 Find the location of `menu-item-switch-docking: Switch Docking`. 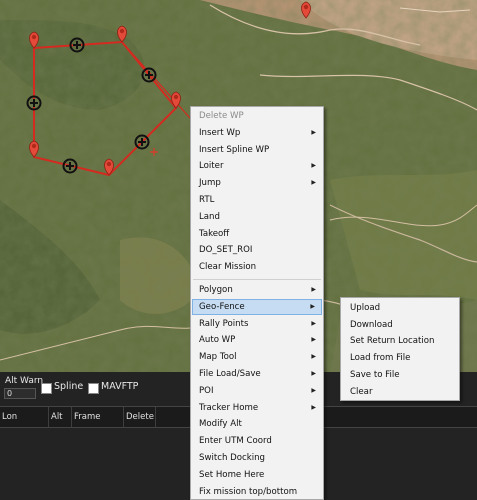

menu-item-switch-docking: Switch Docking is located at coordinates (257, 458).